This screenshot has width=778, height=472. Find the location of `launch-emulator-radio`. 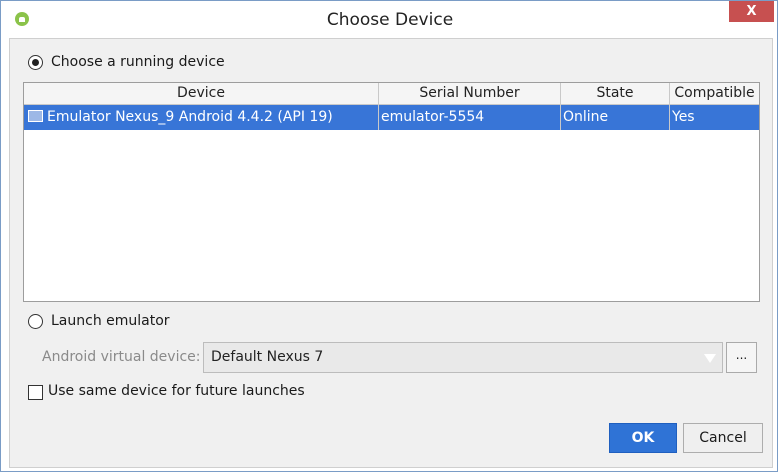

launch-emulator-radio is located at coordinates (35, 321).